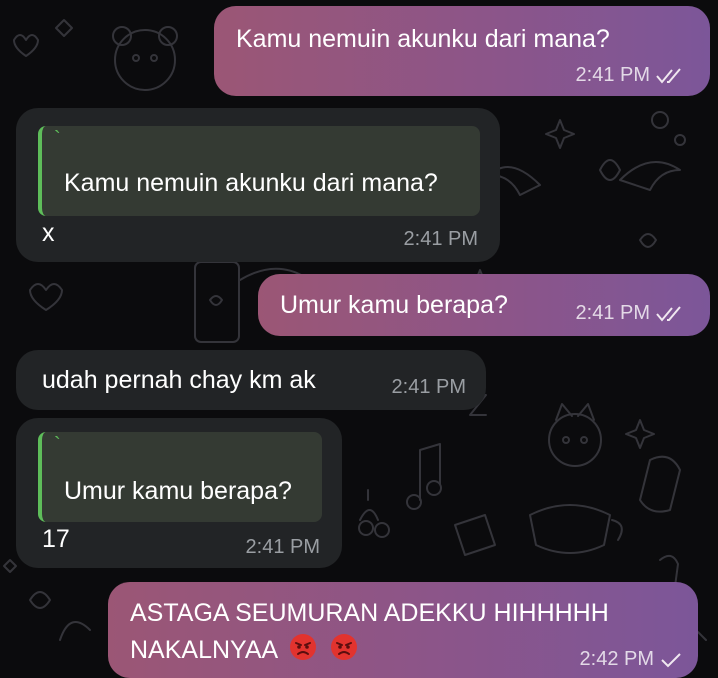 The width and height of the screenshot is (718, 678). I want to click on message-text: Umur kamu berapa?, so click(394, 305).